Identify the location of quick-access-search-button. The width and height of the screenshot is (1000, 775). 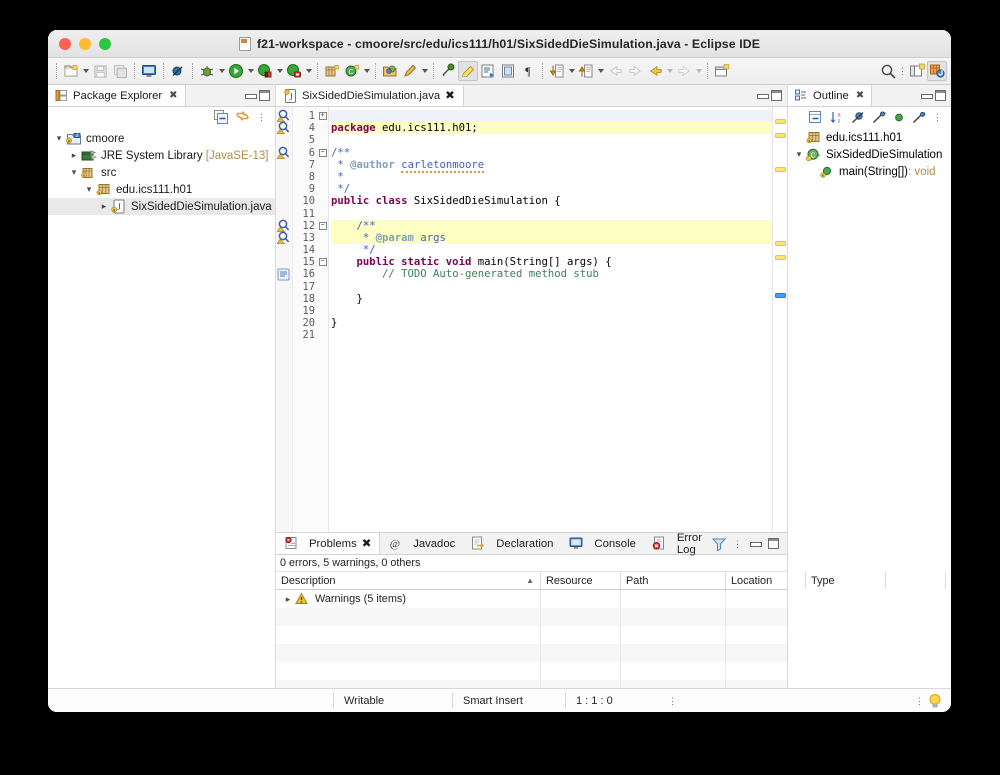
(888, 71).